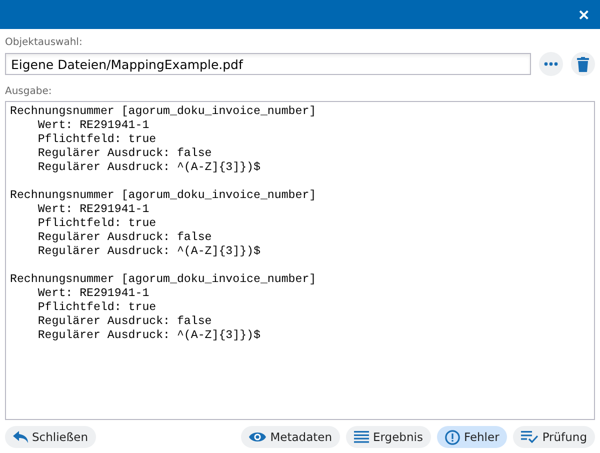  I want to click on field-label: Objektauswahl:, so click(43, 42).